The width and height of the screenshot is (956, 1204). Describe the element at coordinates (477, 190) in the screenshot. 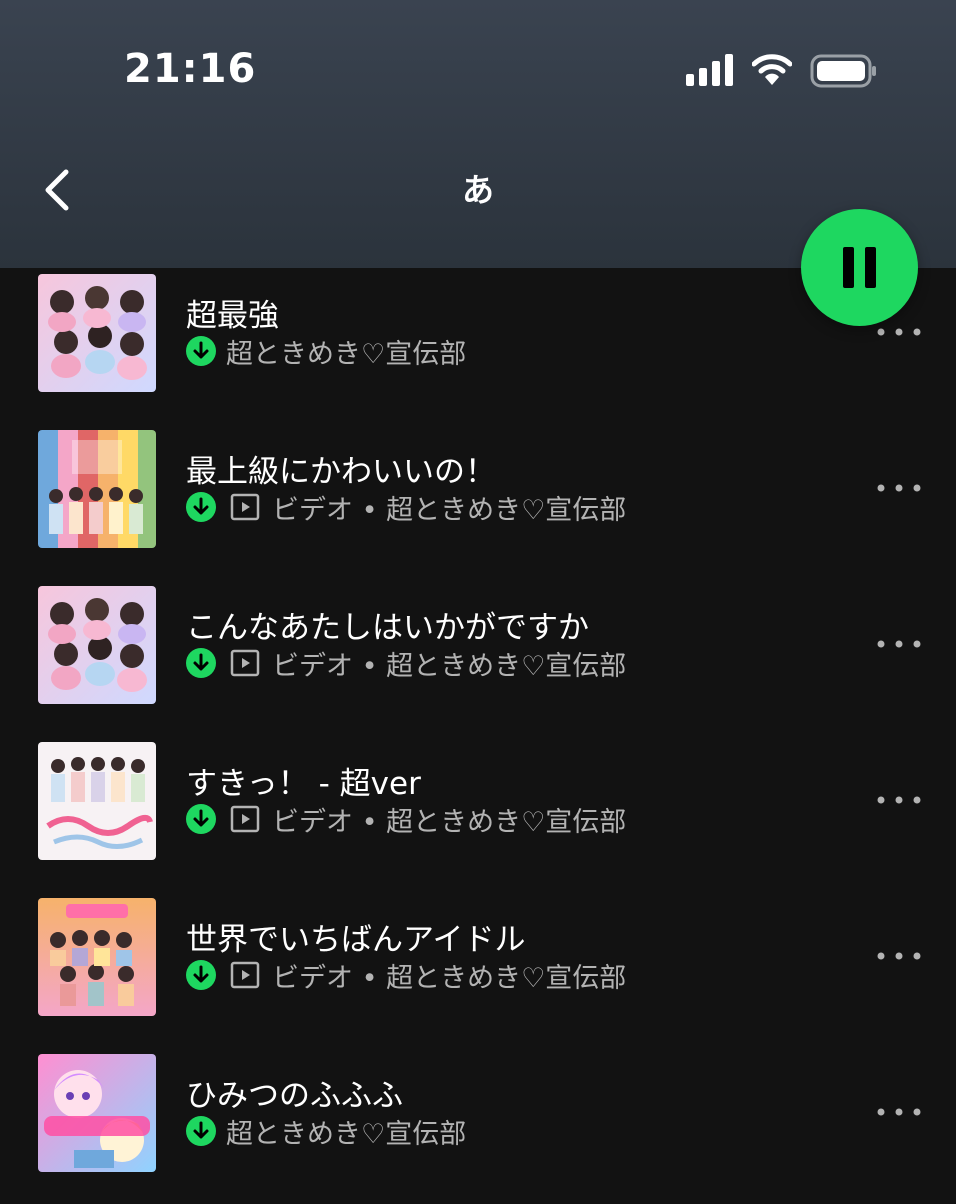

I see `page-title: あ` at that location.